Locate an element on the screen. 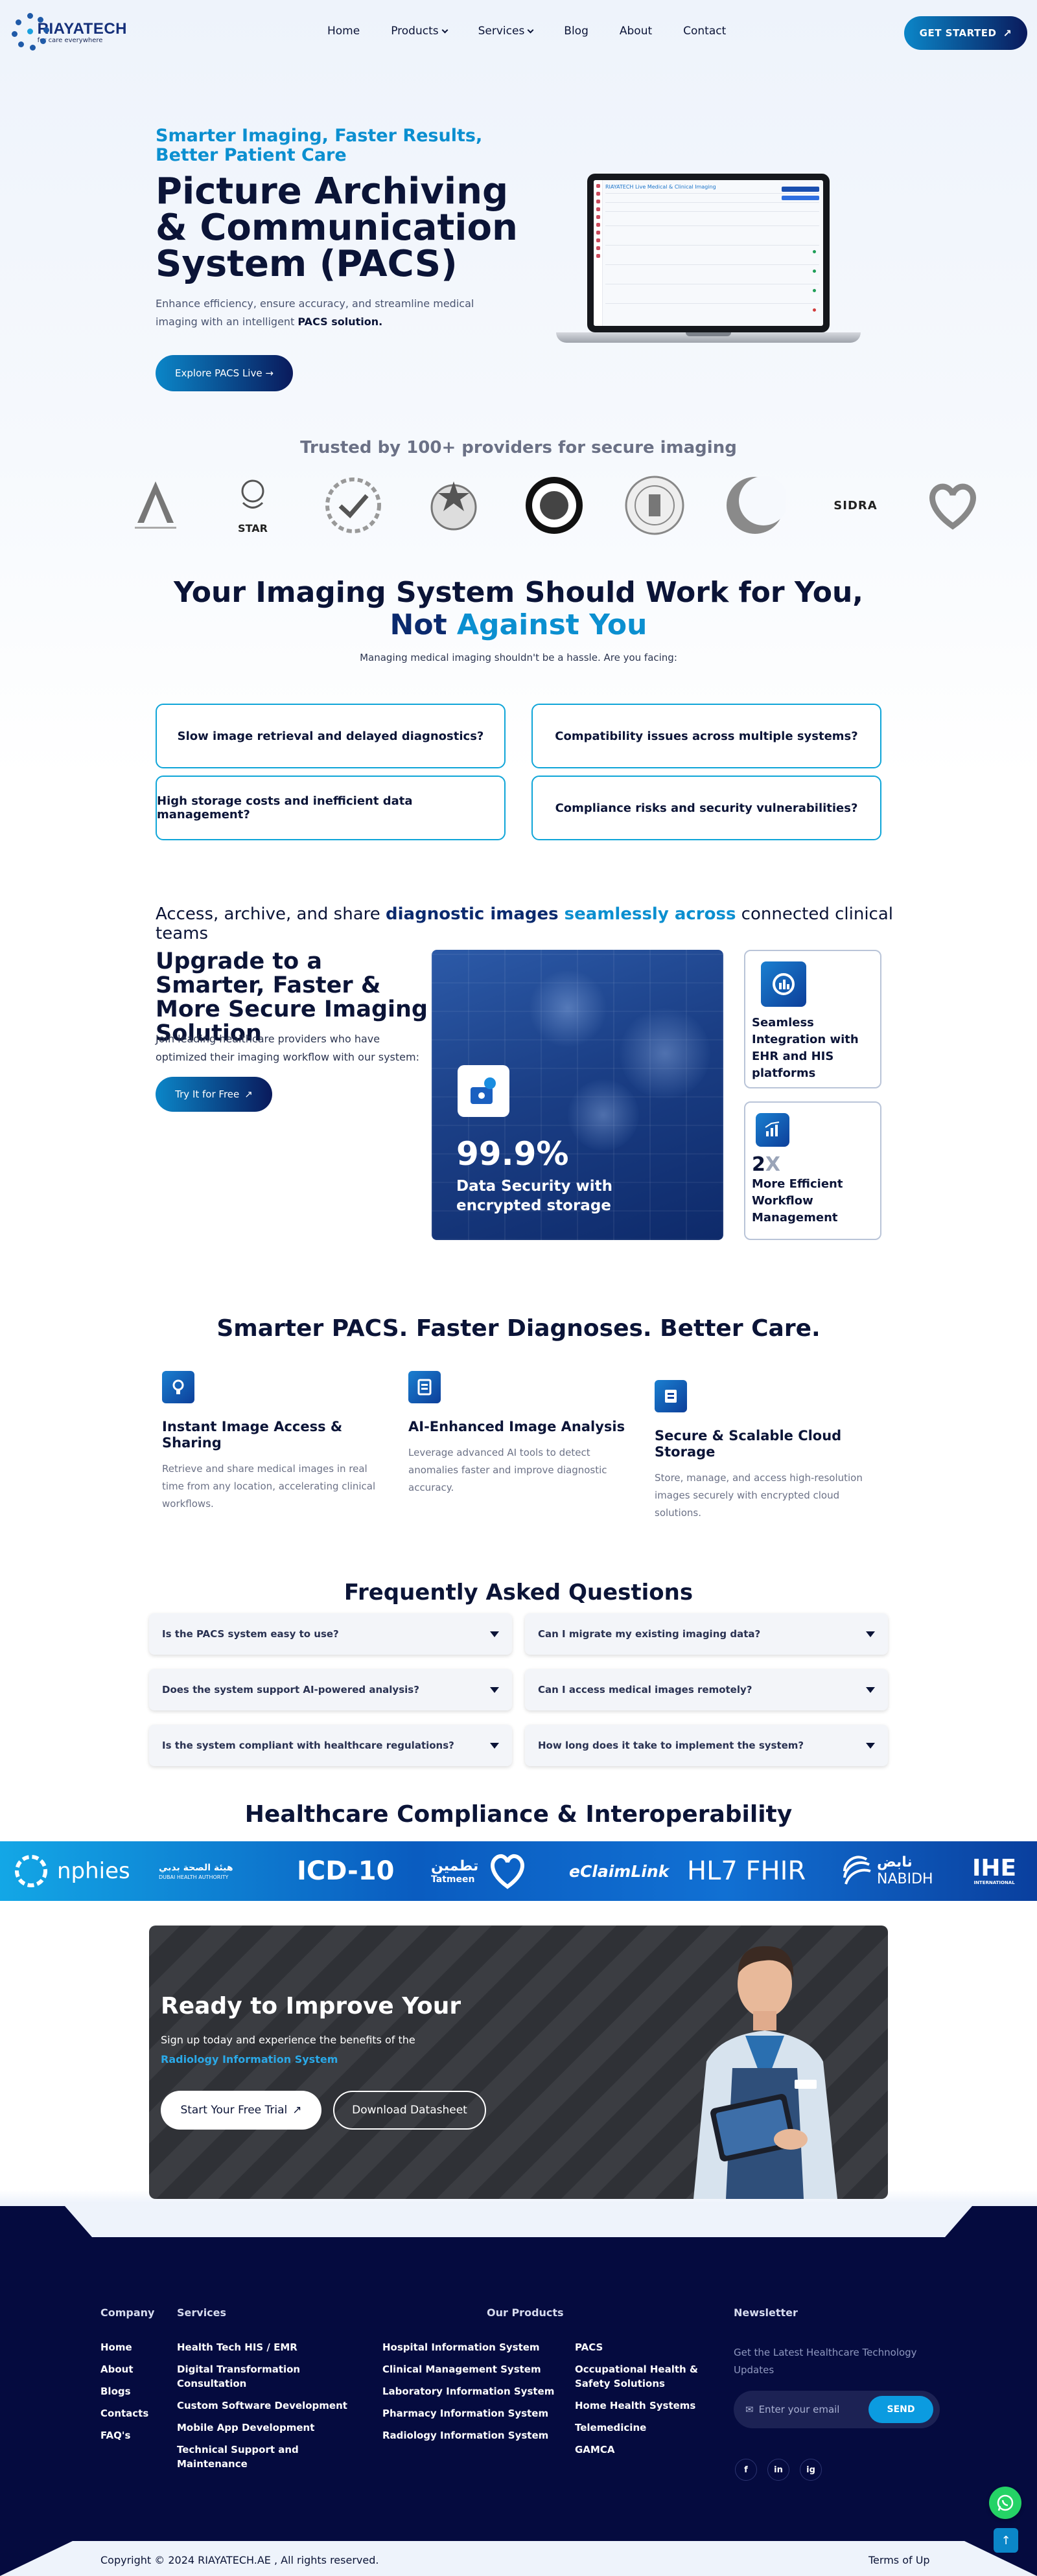  footer-link: Technical Support and Maintenance is located at coordinates (274, 2457).